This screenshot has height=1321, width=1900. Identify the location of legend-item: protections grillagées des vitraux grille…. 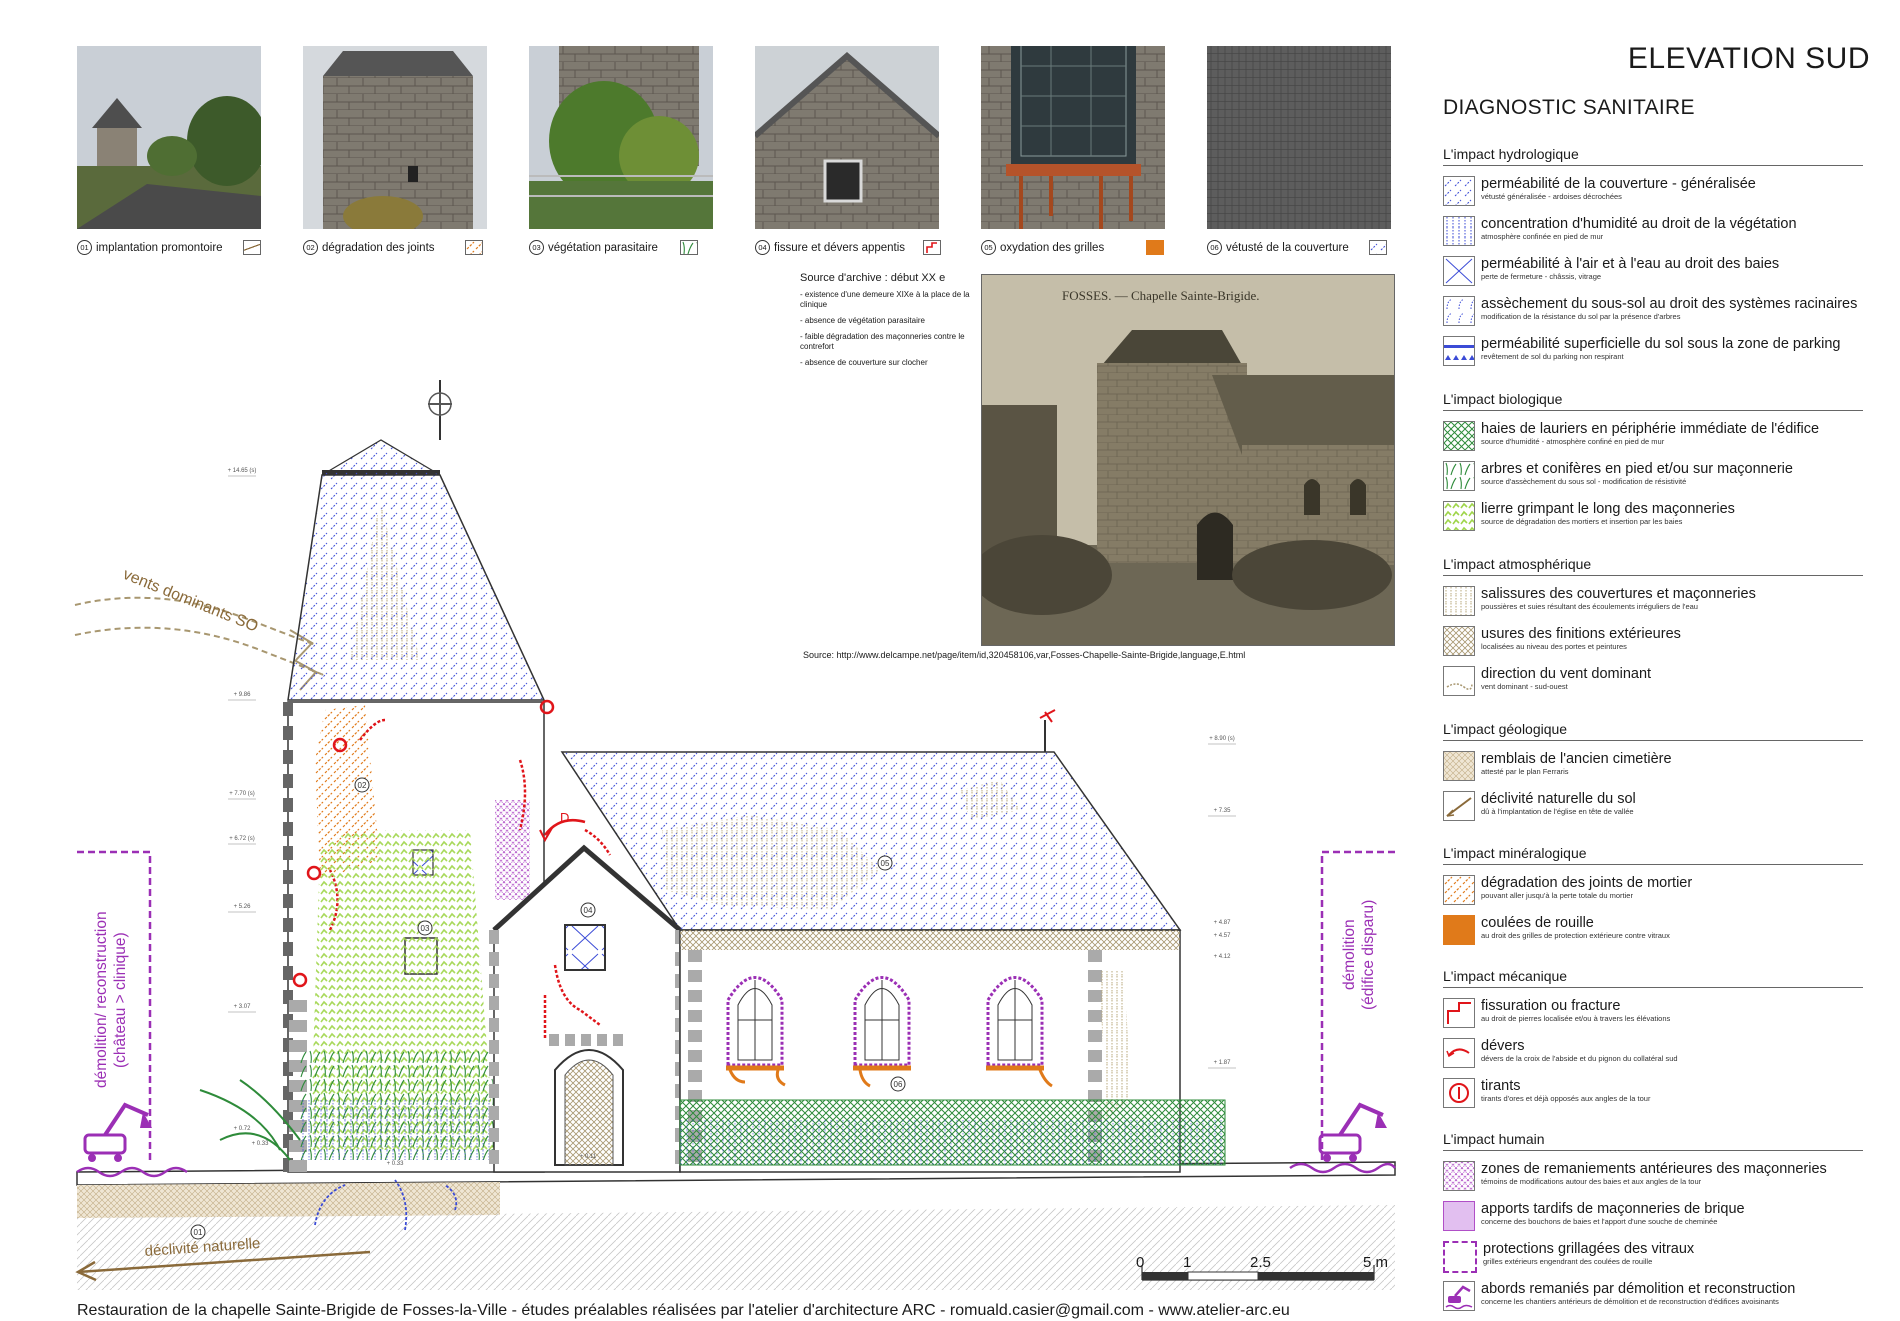
(1653, 1261).